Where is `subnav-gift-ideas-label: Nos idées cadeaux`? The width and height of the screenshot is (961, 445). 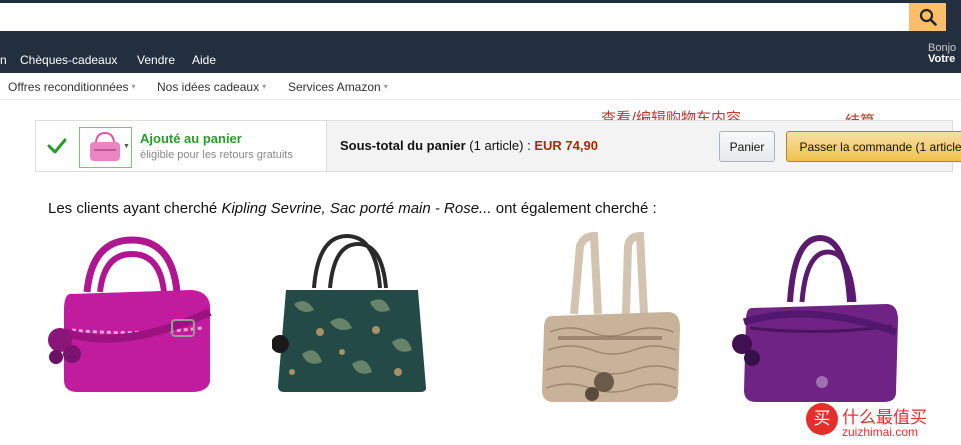
subnav-gift-ideas-label: Nos idées cadeaux is located at coordinates (208, 87).